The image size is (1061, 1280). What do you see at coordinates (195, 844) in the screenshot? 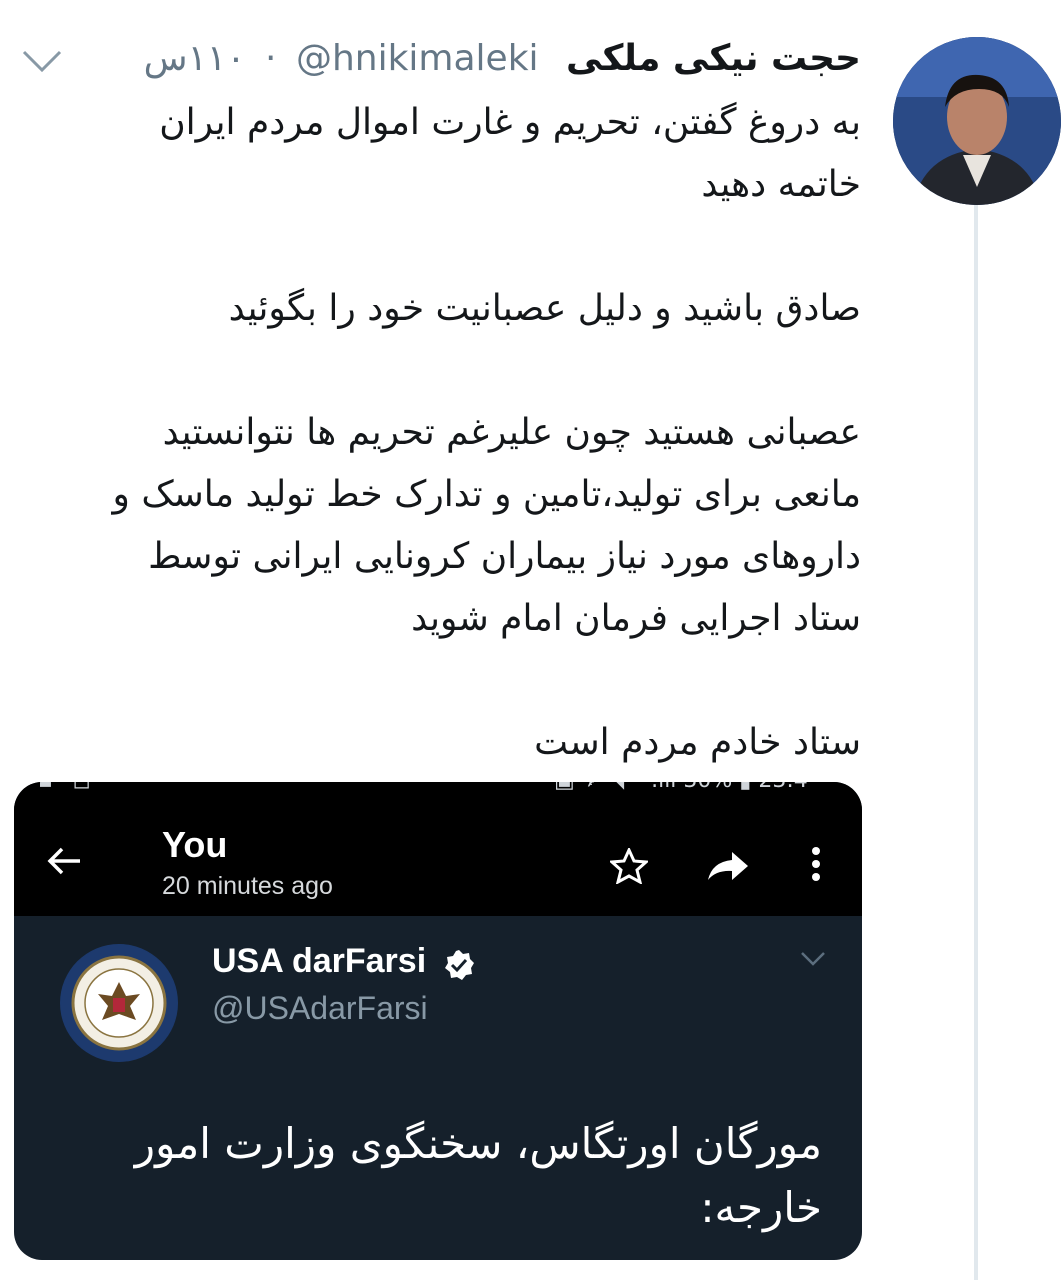
I see `screenshot-title: You` at bounding box center [195, 844].